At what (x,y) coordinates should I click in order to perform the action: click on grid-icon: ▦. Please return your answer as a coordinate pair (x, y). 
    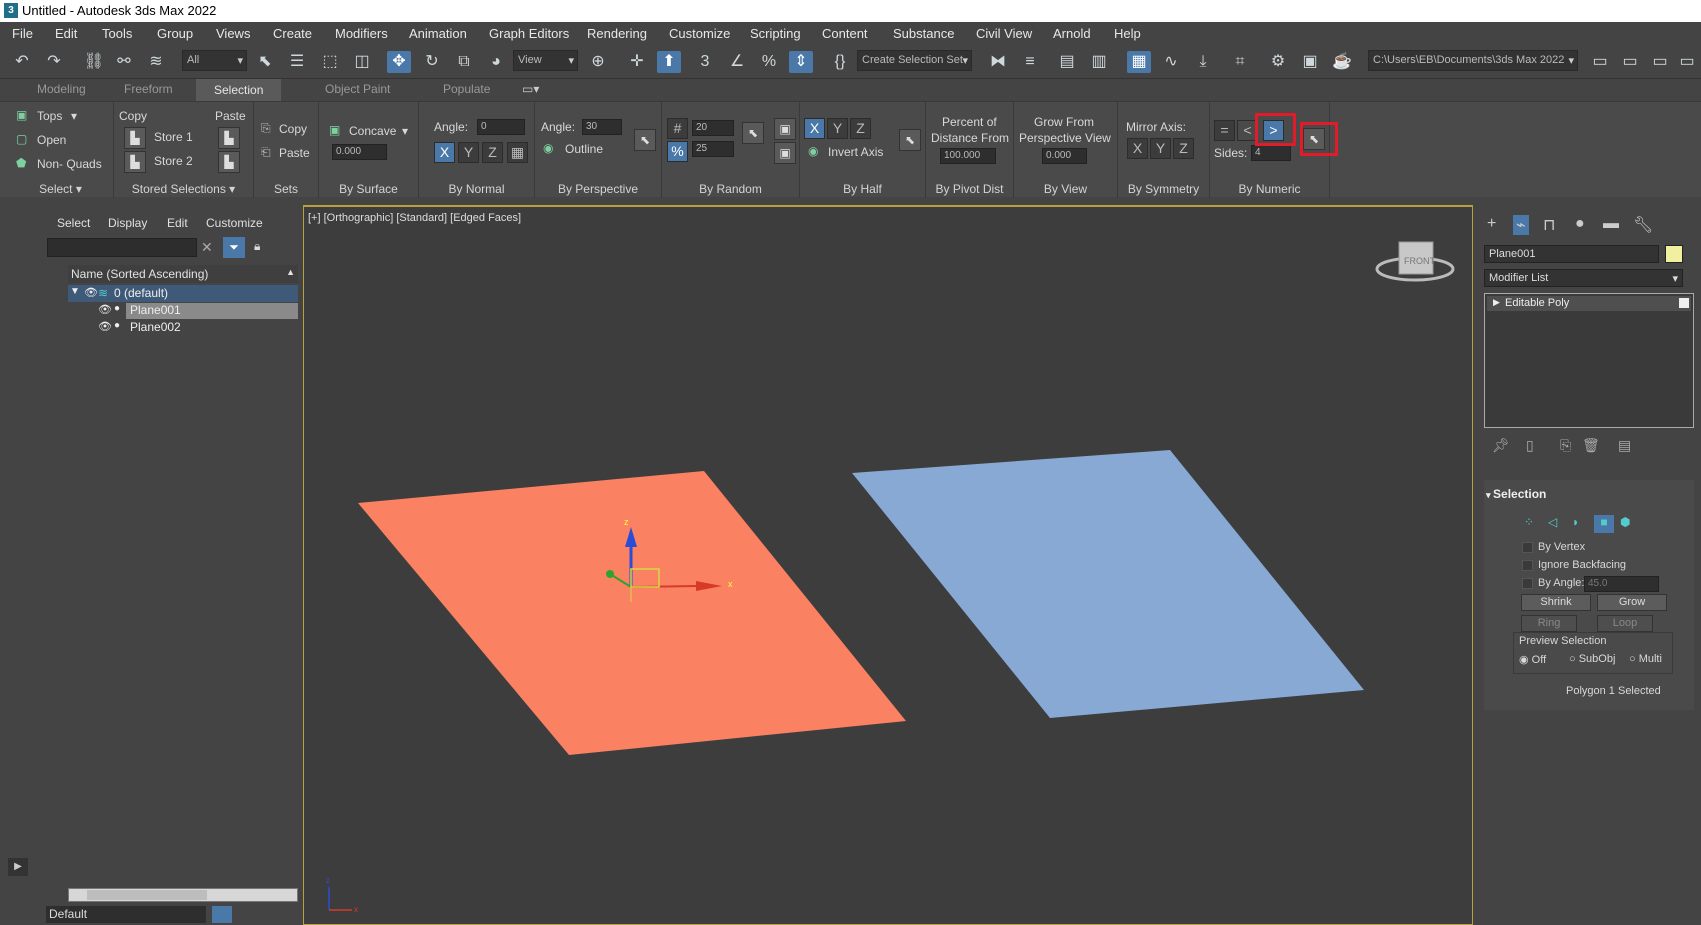
    Looking at the image, I should click on (517, 152).